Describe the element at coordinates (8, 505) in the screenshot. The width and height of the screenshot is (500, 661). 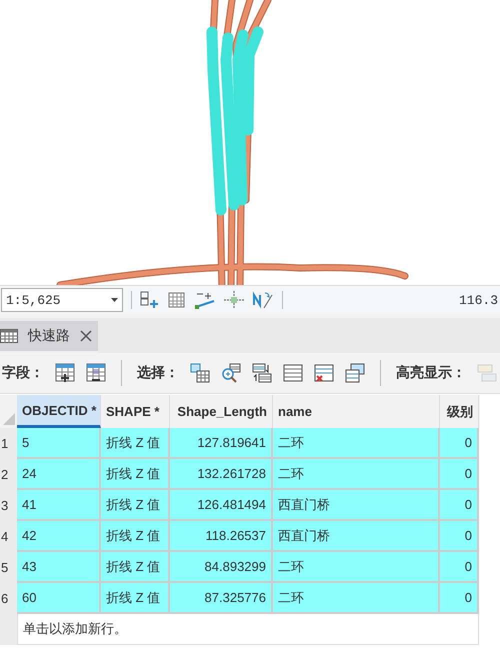
I see `row-number: 3` at that location.